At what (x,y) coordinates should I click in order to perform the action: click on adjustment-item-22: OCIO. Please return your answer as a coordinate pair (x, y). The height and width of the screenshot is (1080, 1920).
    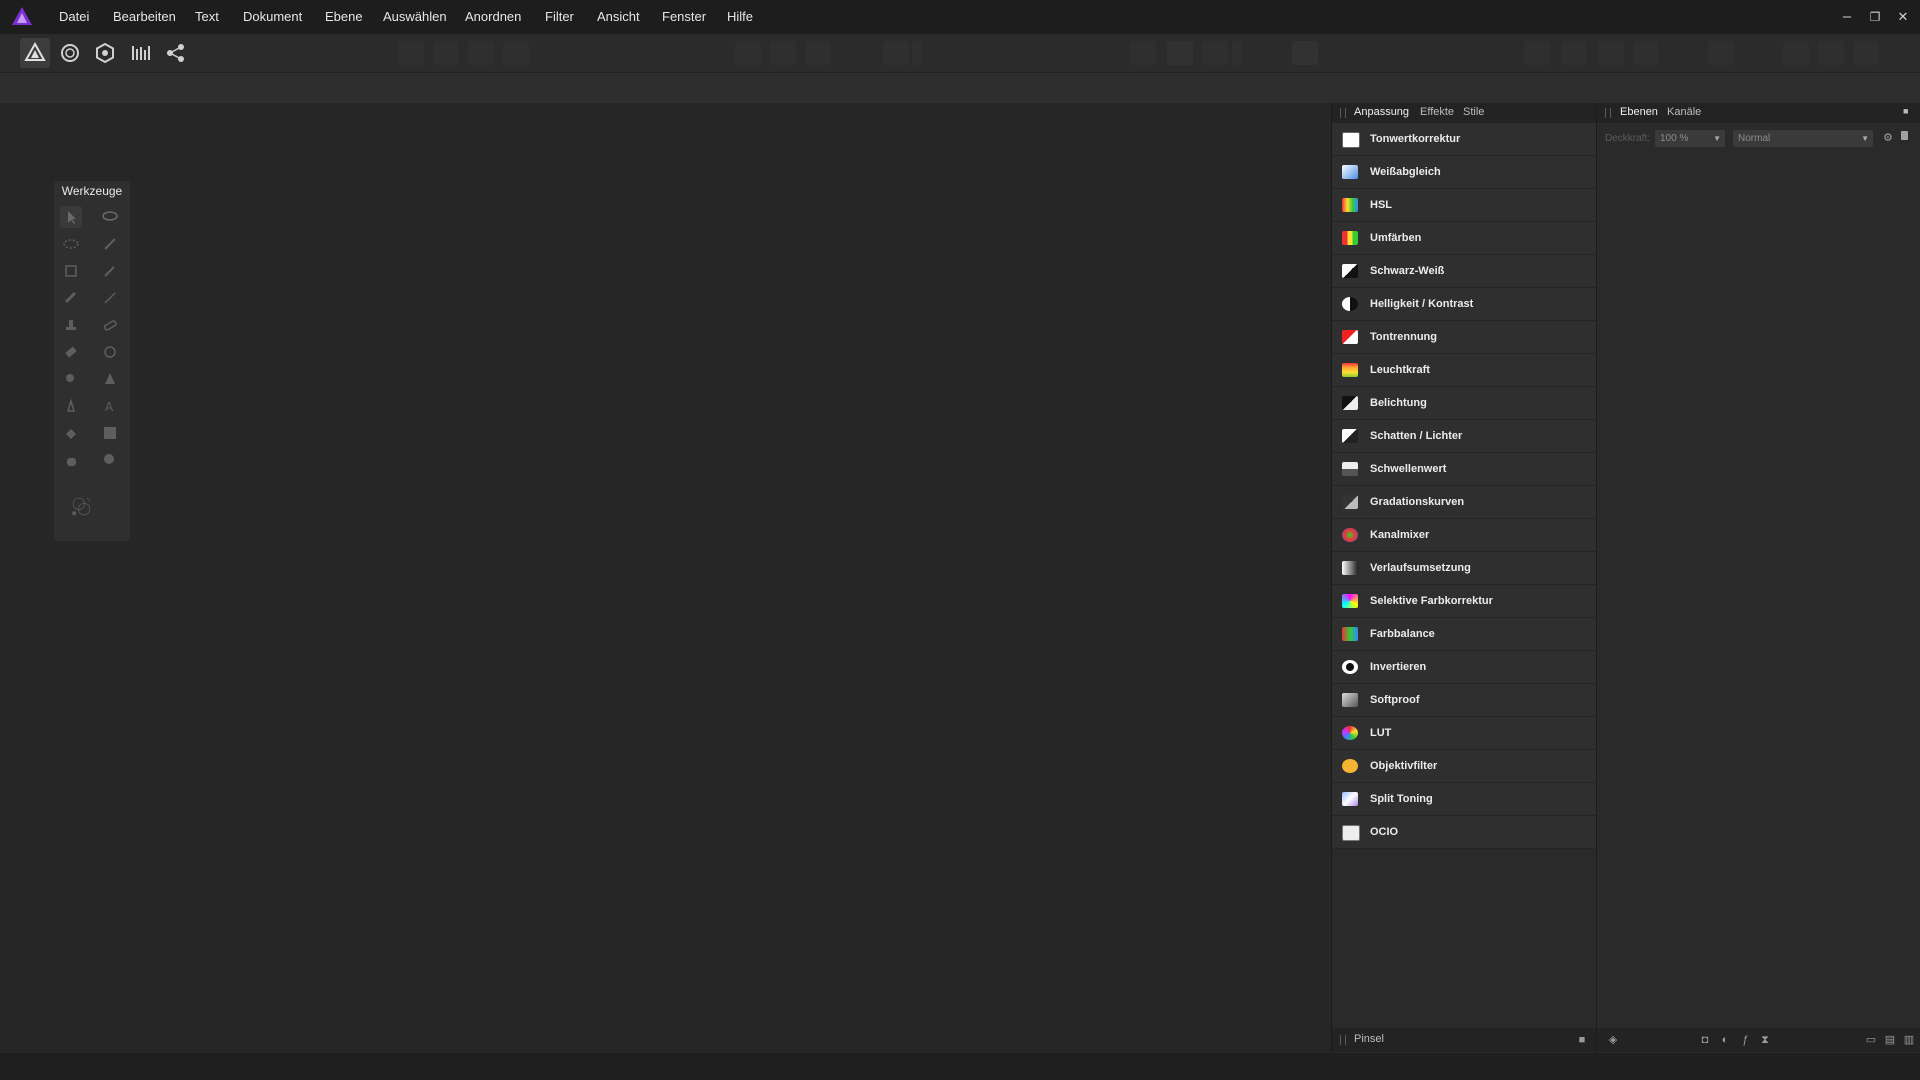
    Looking at the image, I should click on (1464, 832).